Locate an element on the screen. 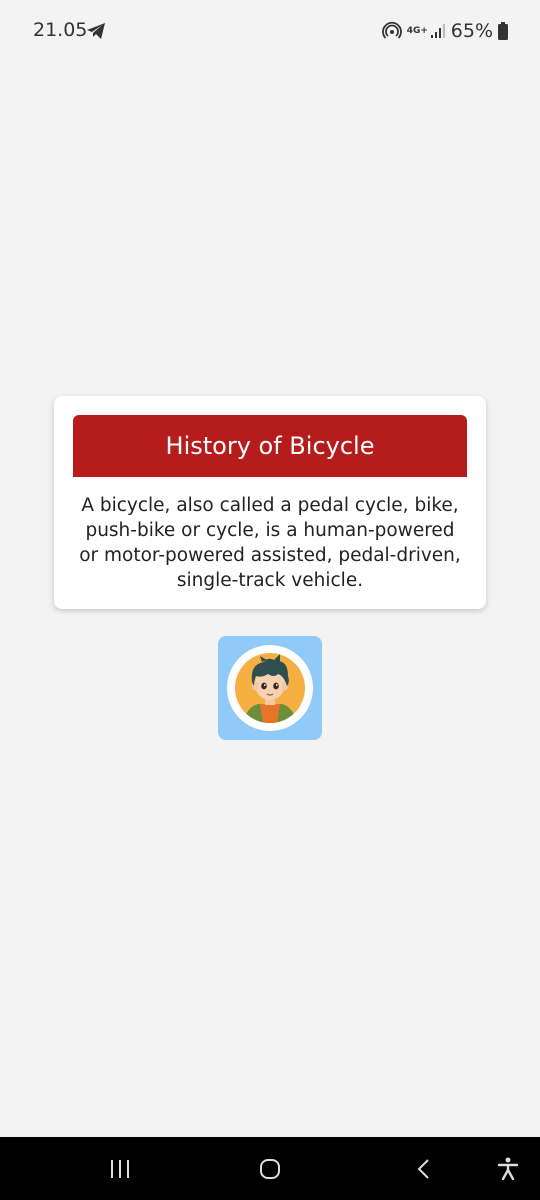  navigation-bar is located at coordinates (270, 1168).